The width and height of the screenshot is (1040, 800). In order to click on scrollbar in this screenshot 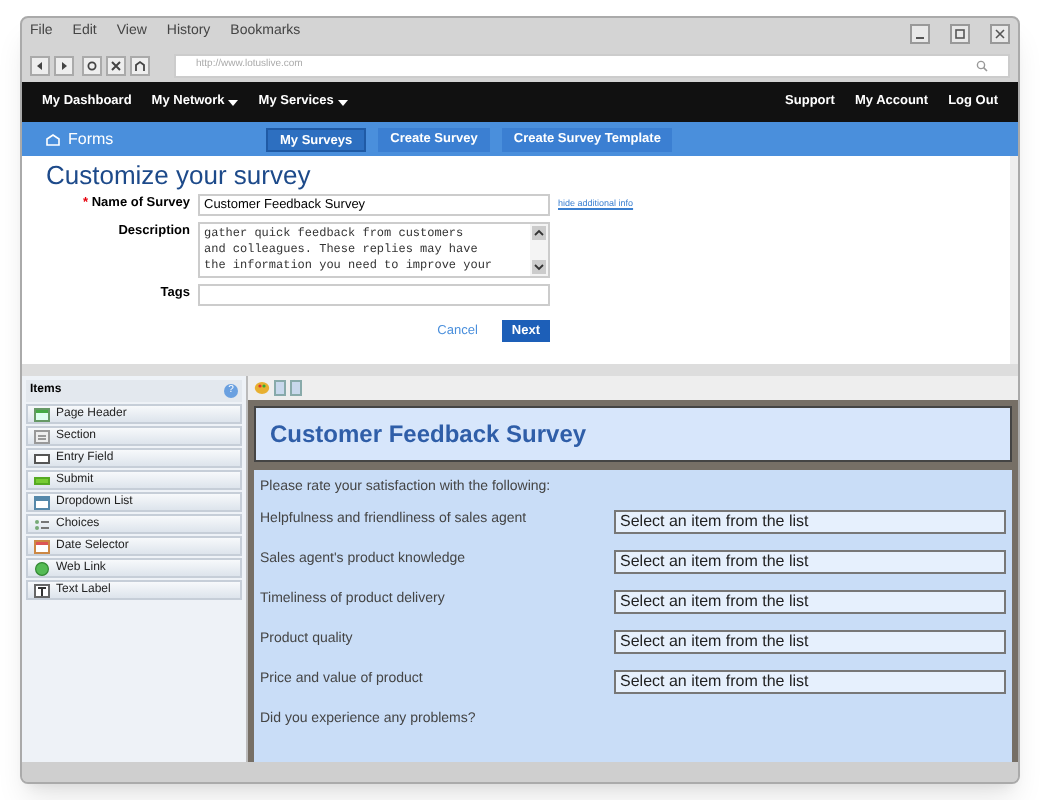, I will do `click(539, 250)`.